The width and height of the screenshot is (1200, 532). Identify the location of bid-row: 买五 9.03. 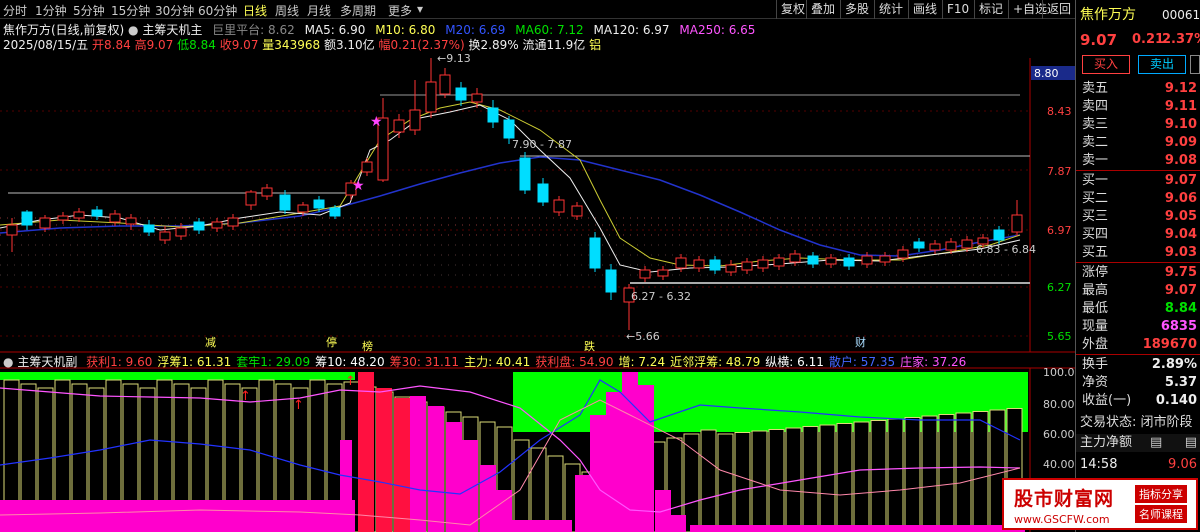
(1138, 253).